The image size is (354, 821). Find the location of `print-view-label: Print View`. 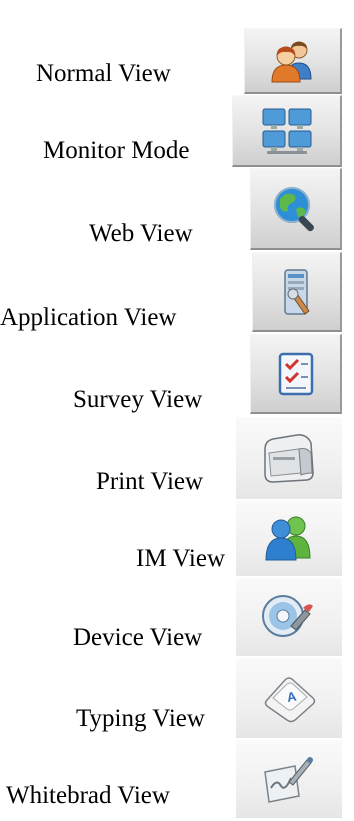

print-view-label: Print View is located at coordinates (150, 481).